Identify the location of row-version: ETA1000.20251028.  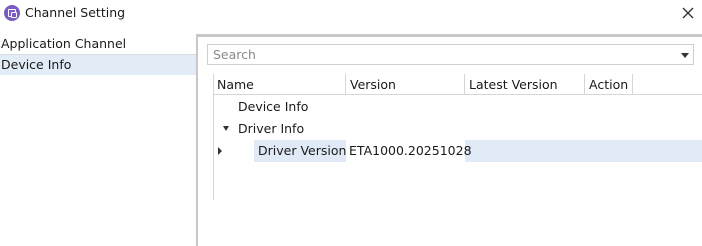
(410, 150).